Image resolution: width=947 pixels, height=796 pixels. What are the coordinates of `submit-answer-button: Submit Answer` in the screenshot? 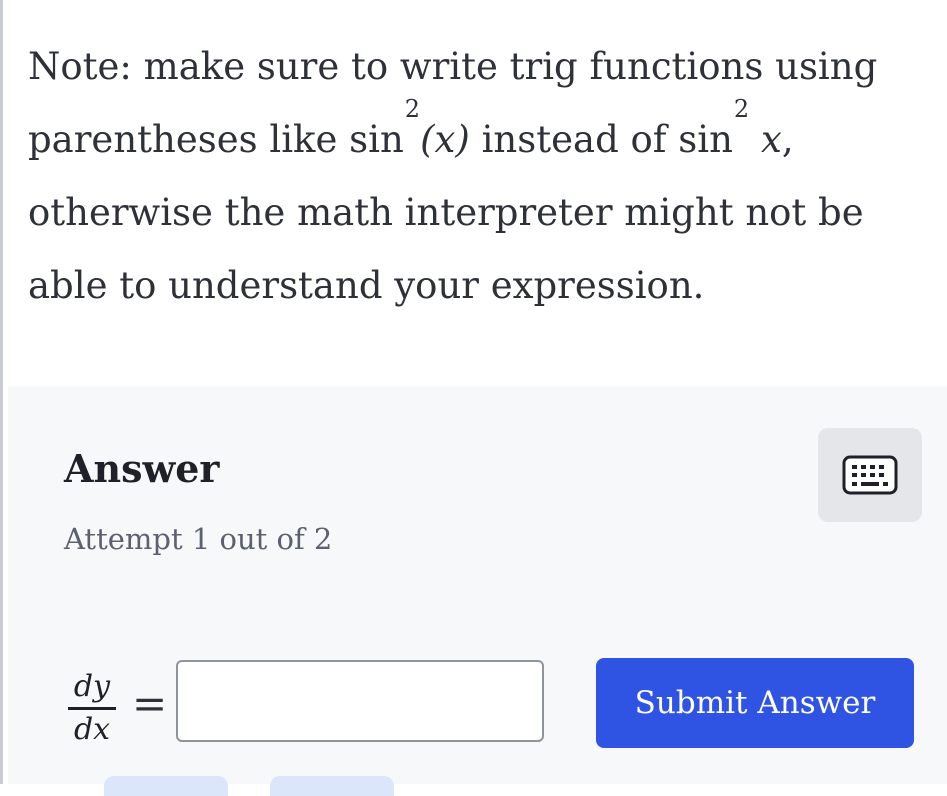 It's located at (755, 703).